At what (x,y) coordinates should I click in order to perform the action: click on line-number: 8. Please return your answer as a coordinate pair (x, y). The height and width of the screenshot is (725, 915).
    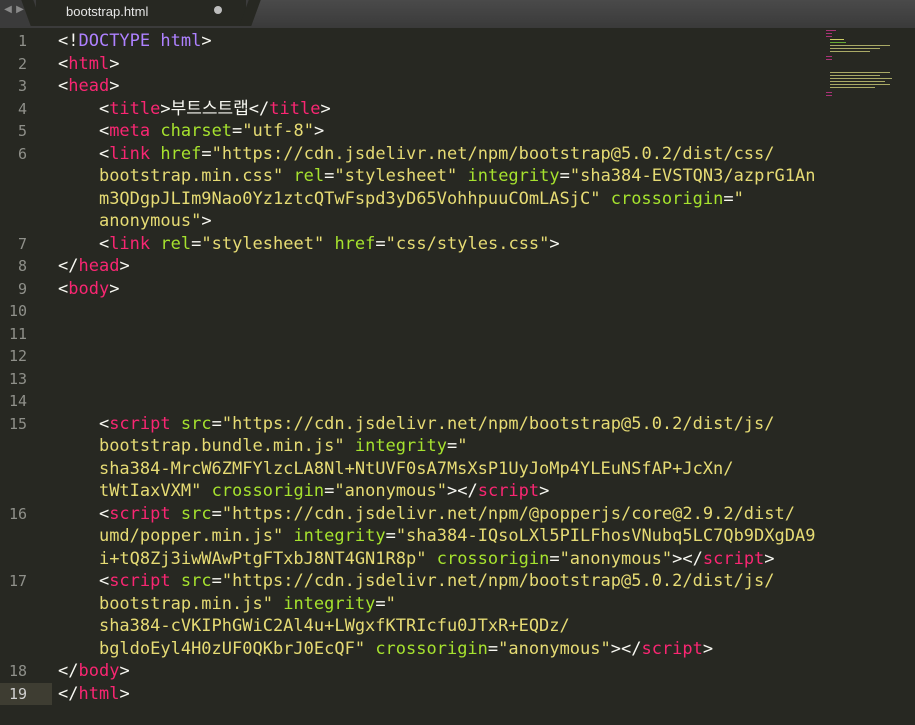
    Looking at the image, I should click on (22, 266).